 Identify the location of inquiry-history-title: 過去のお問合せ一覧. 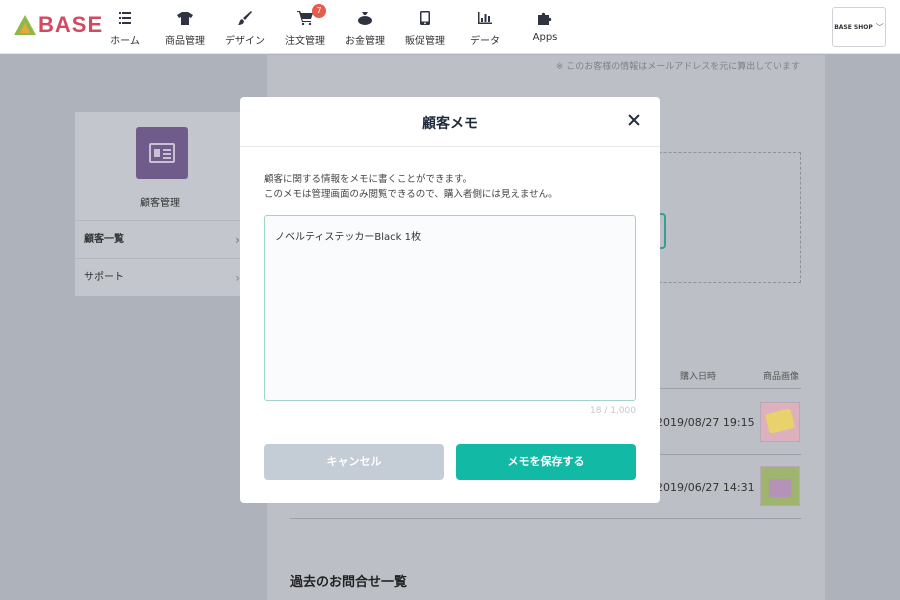
(349, 582).